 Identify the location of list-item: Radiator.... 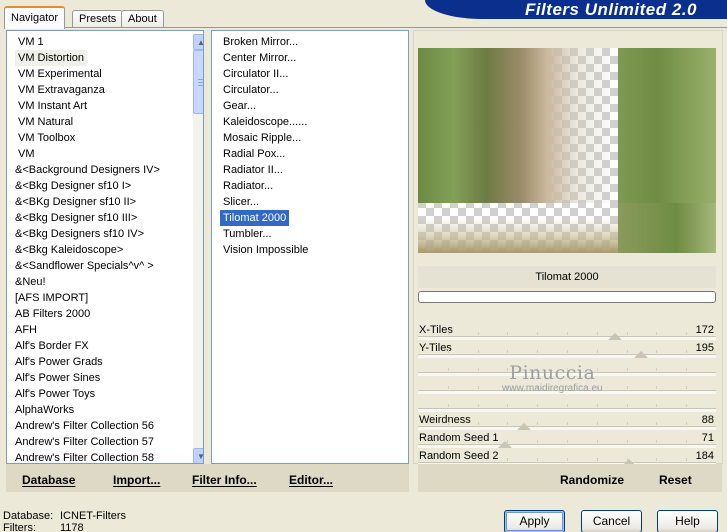
(248, 186).